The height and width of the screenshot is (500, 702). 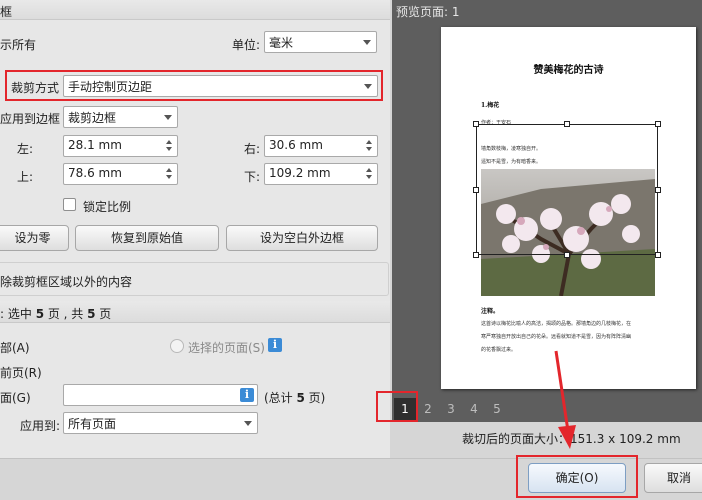 What do you see at coordinates (490, 105) in the screenshot?
I see `doc-heading: 1.梅花` at bounding box center [490, 105].